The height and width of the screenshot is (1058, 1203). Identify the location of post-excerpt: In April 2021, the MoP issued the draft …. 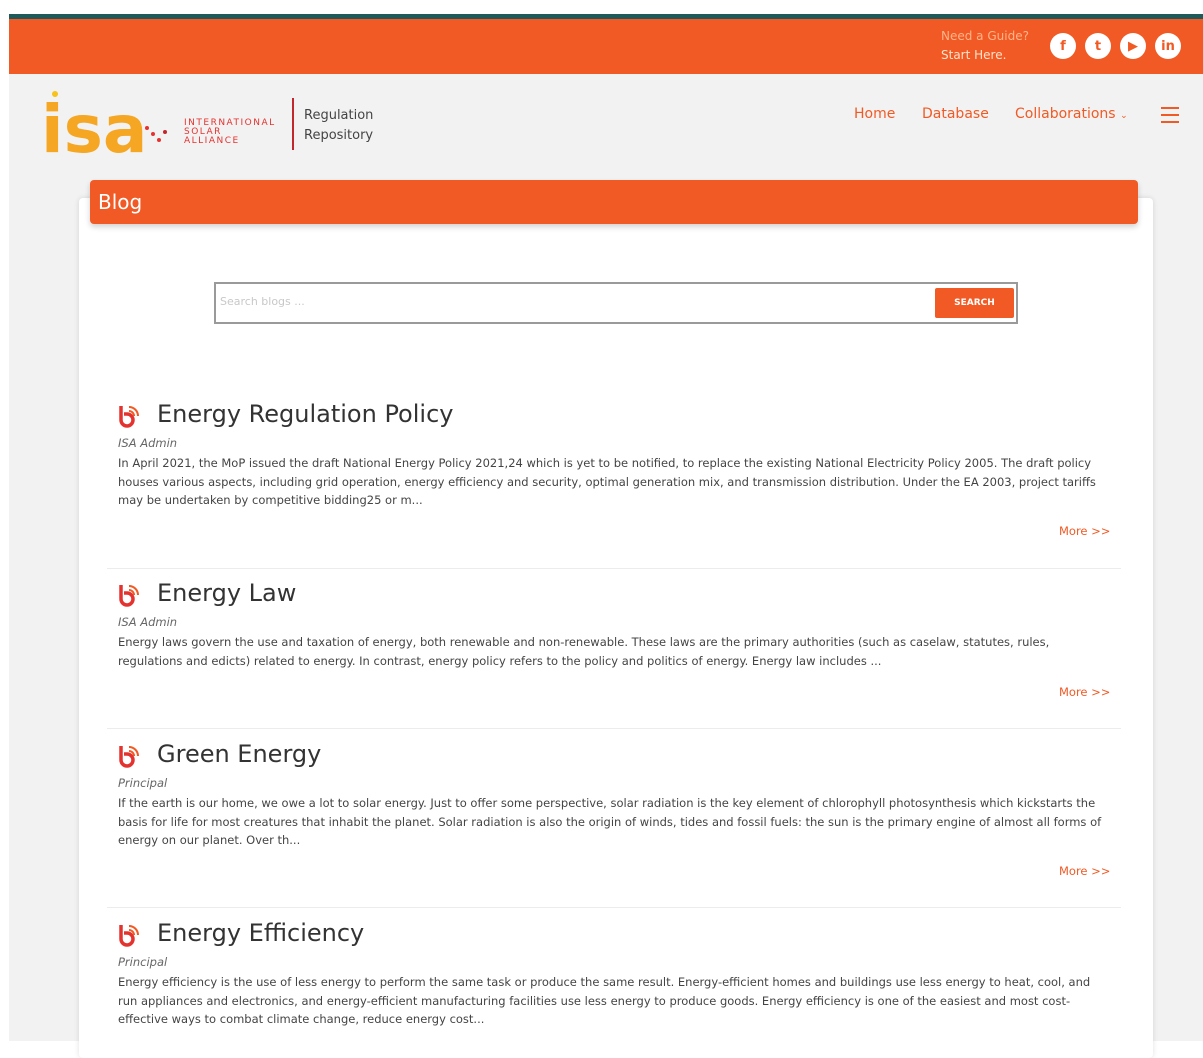
(607, 481).